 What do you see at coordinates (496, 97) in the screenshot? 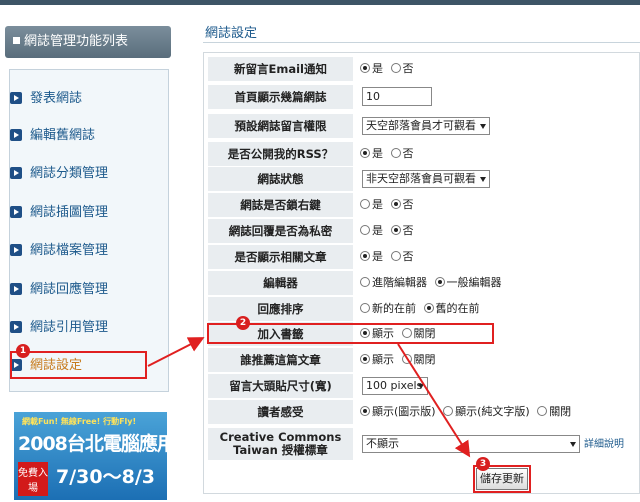
I see `row-value-posts-count: 10` at bounding box center [496, 97].